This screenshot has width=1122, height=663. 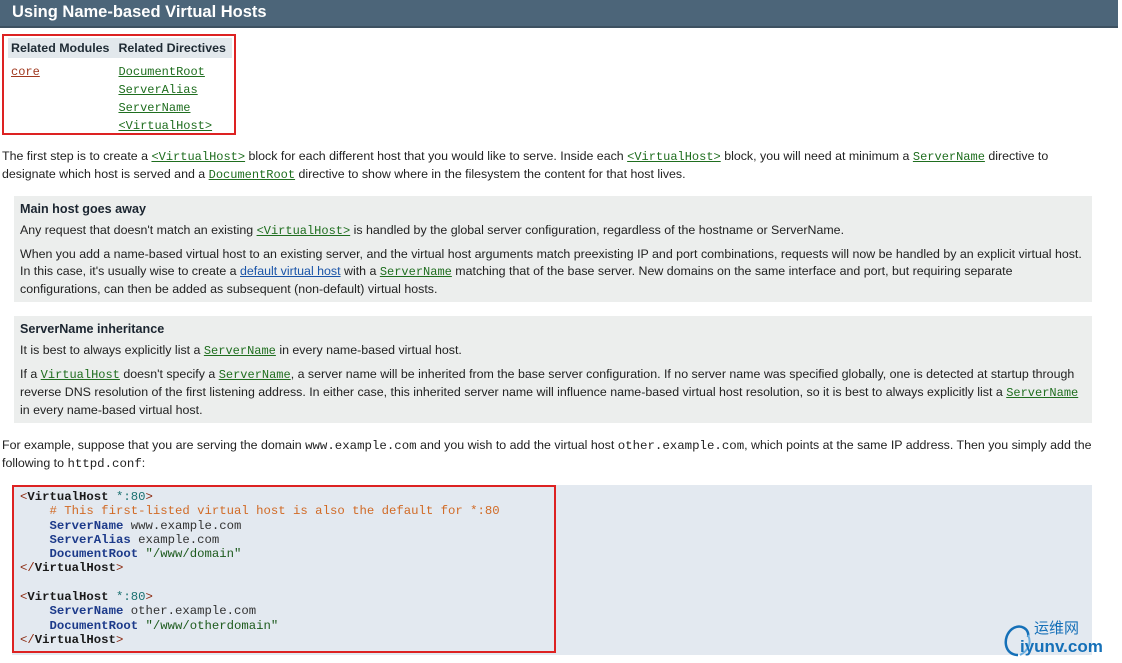 What do you see at coordinates (161, 72) in the screenshot?
I see `directive-link-documentroot: DocumentRoot` at bounding box center [161, 72].